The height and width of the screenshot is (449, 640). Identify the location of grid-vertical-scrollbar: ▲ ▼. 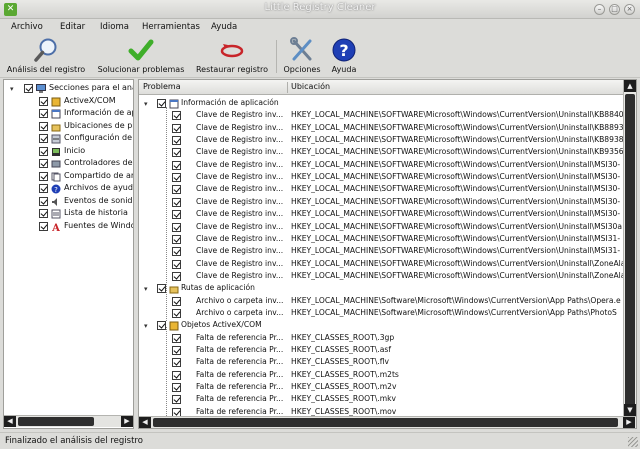
(629, 248).